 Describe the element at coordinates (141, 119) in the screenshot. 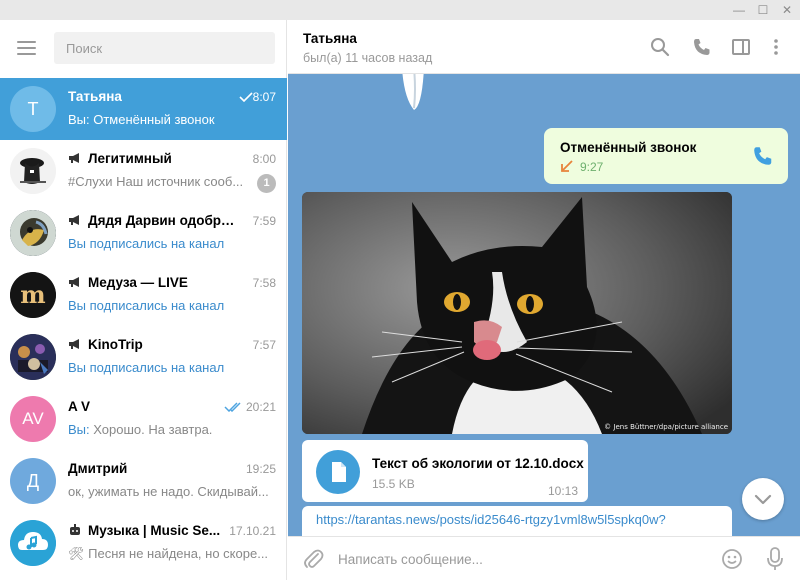

I see `chat-last-message: Вы: Отменённый звонок` at that location.